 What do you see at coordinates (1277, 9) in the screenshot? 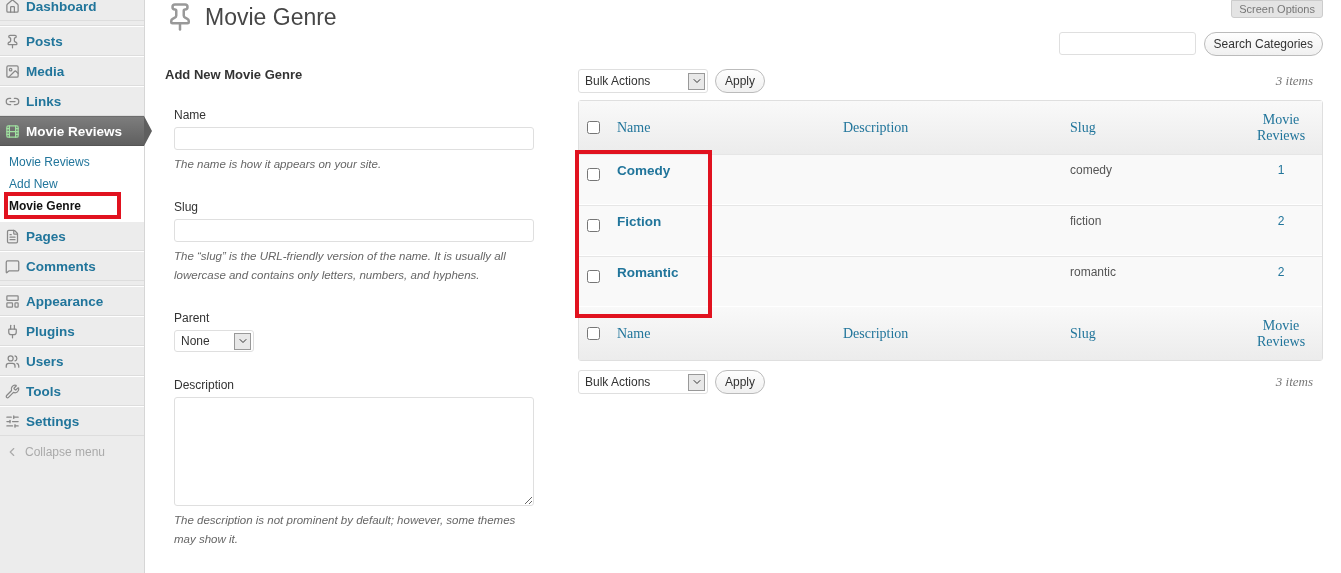
I see `screen-options-button: Screen Options` at bounding box center [1277, 9].